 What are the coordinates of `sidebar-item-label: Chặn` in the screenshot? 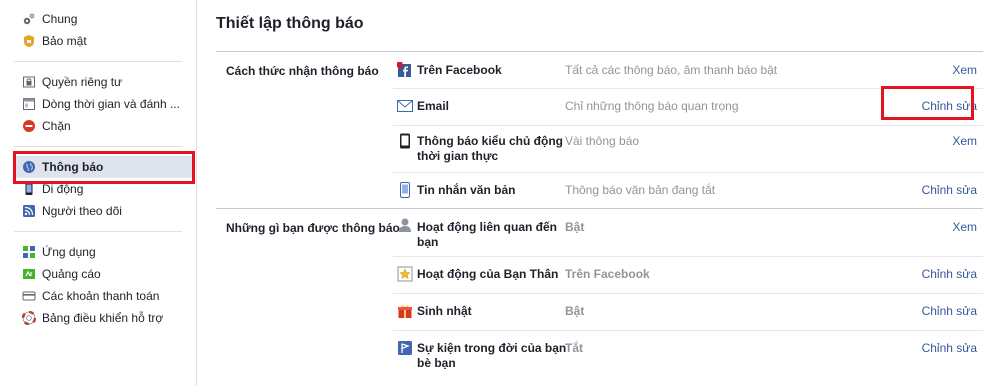 It's located at (56, 126).